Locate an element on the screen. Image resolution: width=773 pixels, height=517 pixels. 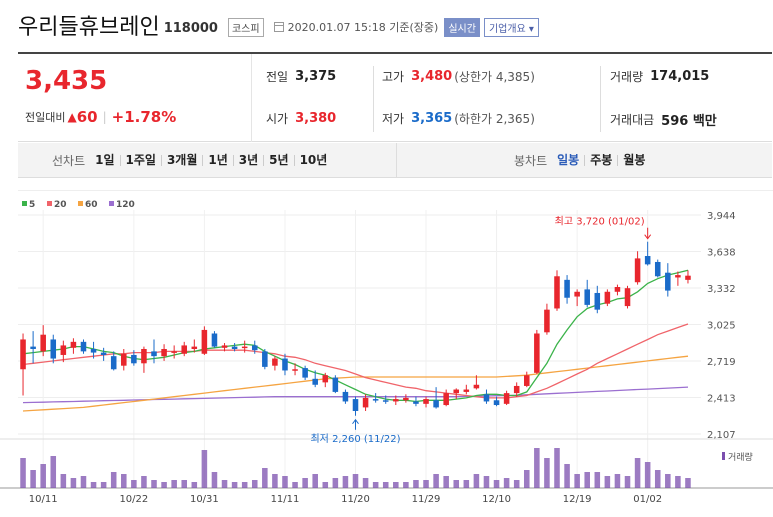
y-tick-label: 2,413 is located at coordinates (721, 399).